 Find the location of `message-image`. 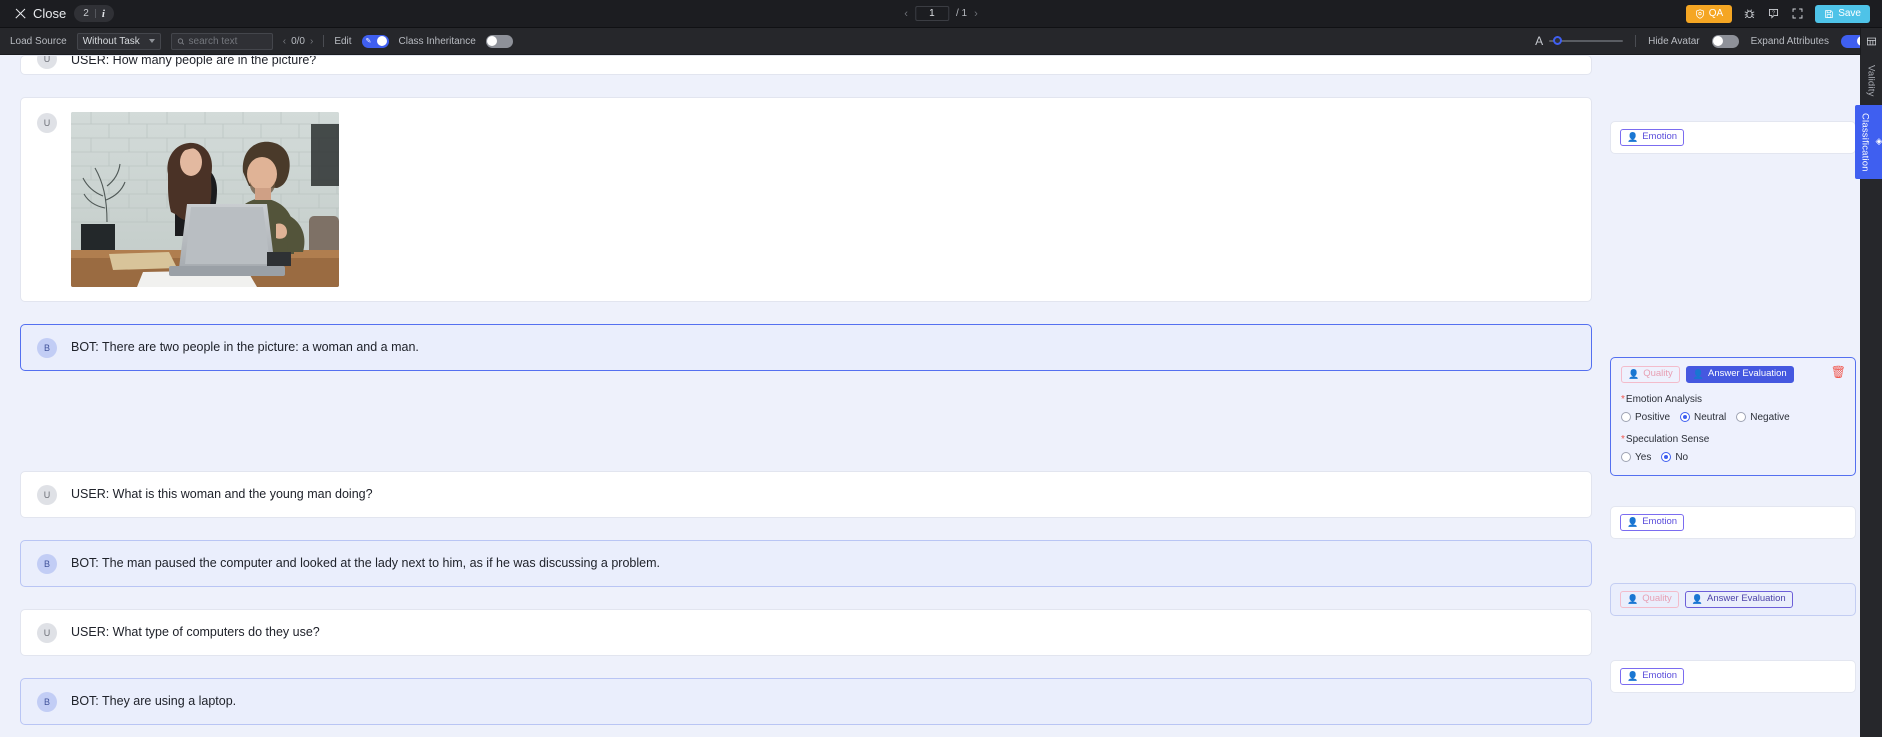

message-image is located at coordinates (205, 199).